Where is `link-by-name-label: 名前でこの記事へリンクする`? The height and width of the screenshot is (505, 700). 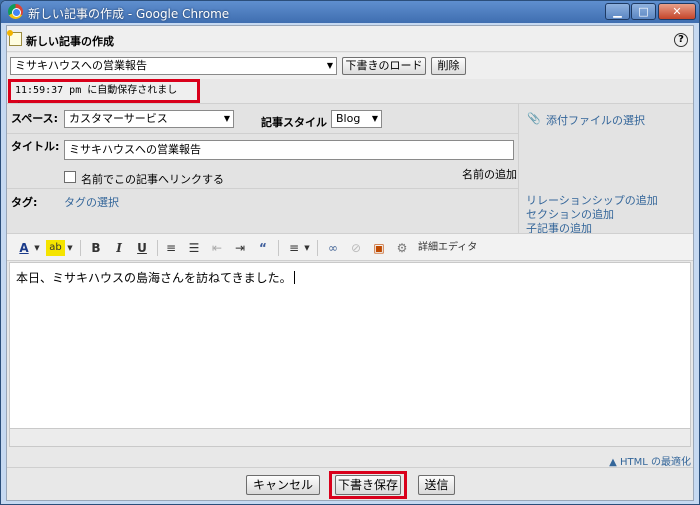 link-by-name-label: 名前でこの記事へリンクする is located at coordinates (152, 179).